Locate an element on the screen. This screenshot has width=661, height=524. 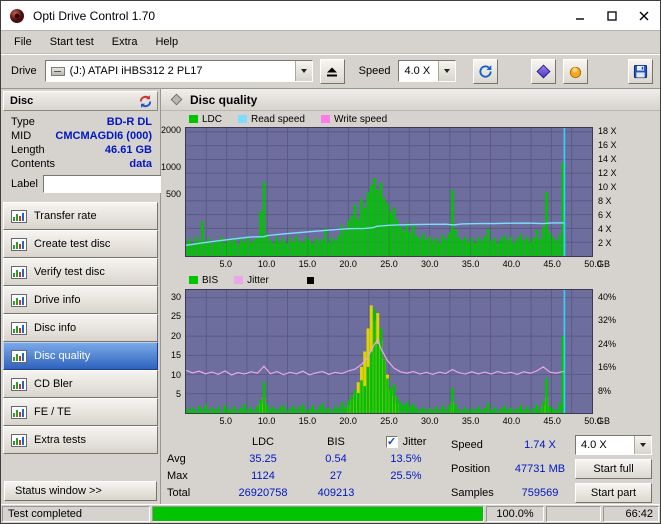
results-header-row: LDC BIS ✓ Jitter is located at coordinates (306, 441).